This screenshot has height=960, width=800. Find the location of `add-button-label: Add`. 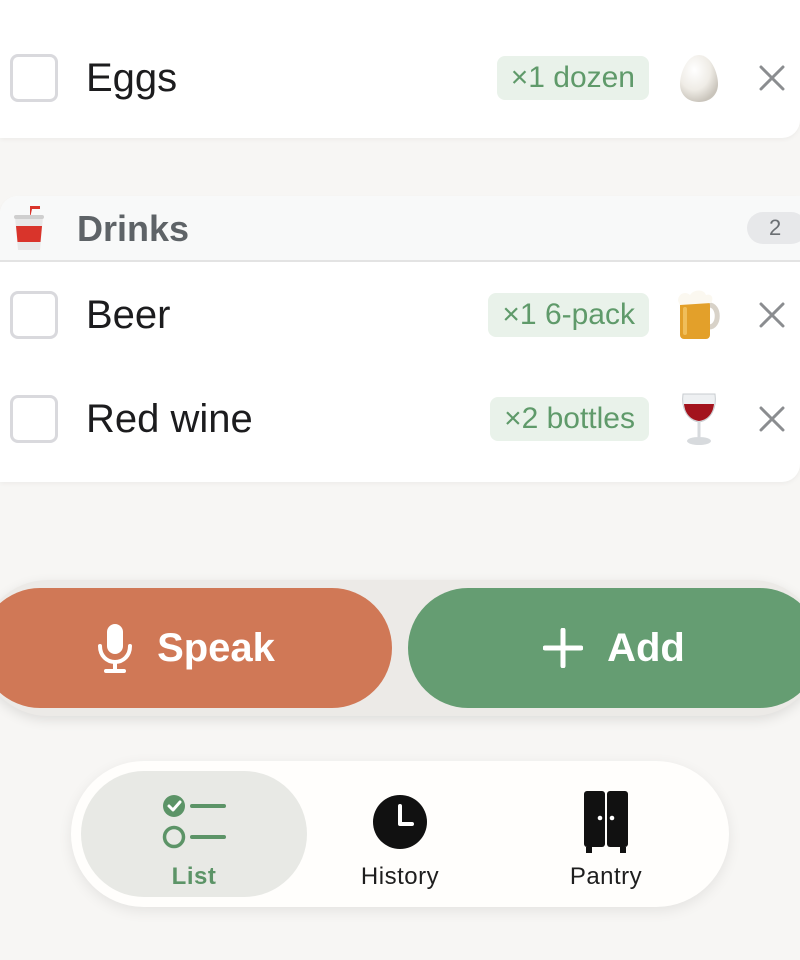

add-button-label: Add is located at coordinates (646, 647).